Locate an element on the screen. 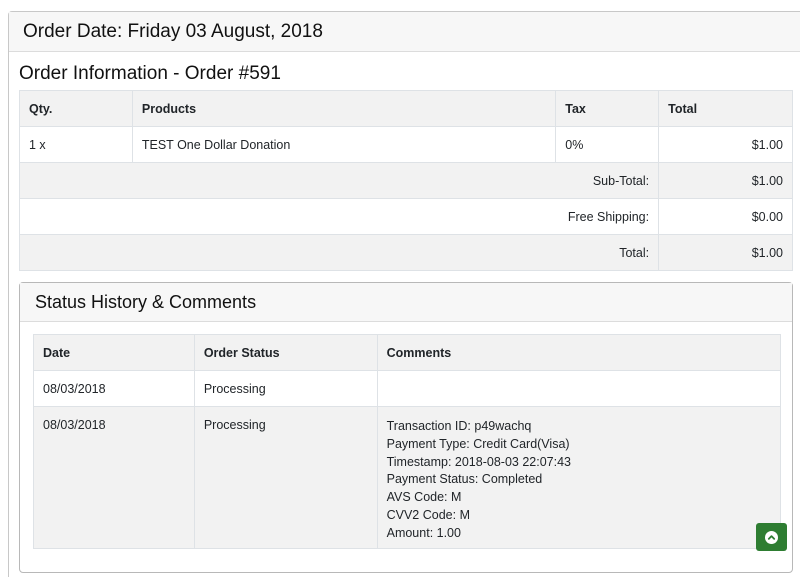  chevron-up-icon is located at coordinates (771, 537).